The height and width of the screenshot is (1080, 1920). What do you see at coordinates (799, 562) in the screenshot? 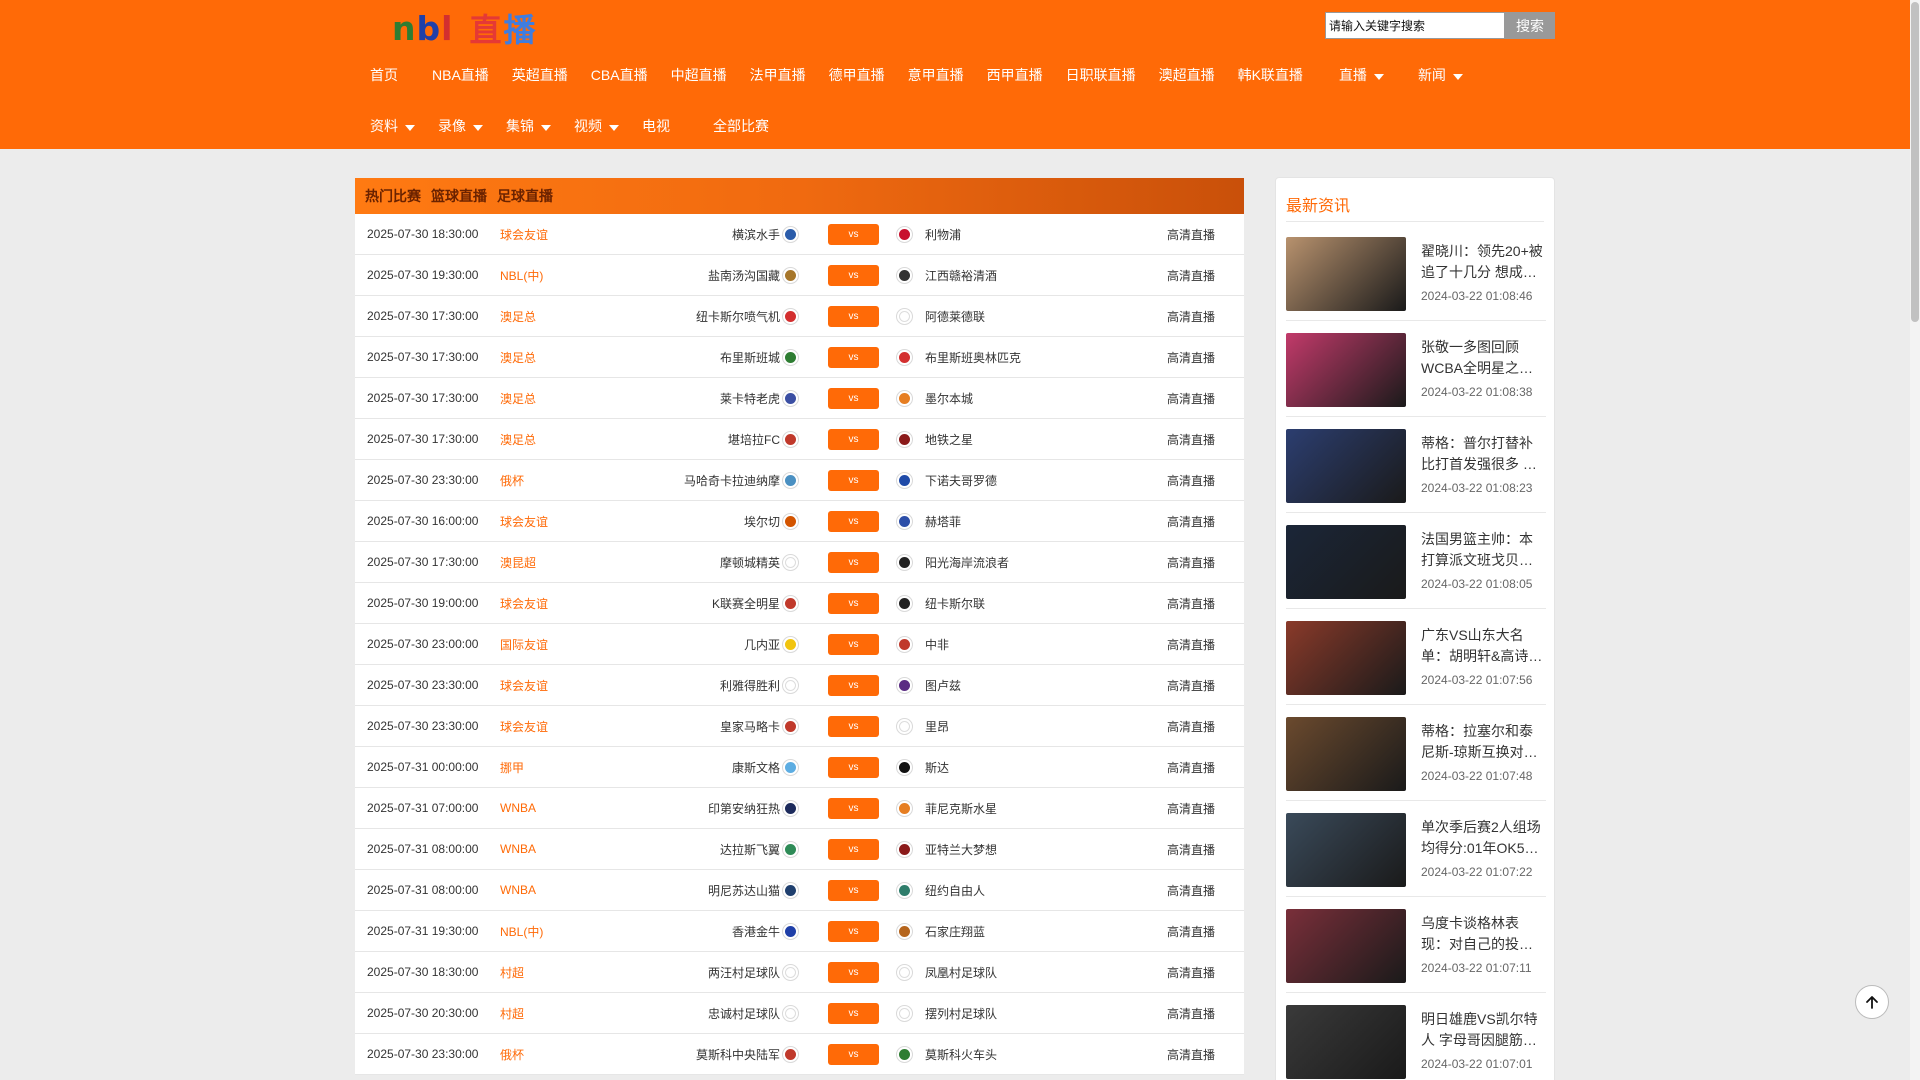
I see `match-row: 2025-07-30 17:30:00 澳昆超 摩顿城精英 vs 阳光海岸流浪者 高清直播` at bounding box center [799, 562].